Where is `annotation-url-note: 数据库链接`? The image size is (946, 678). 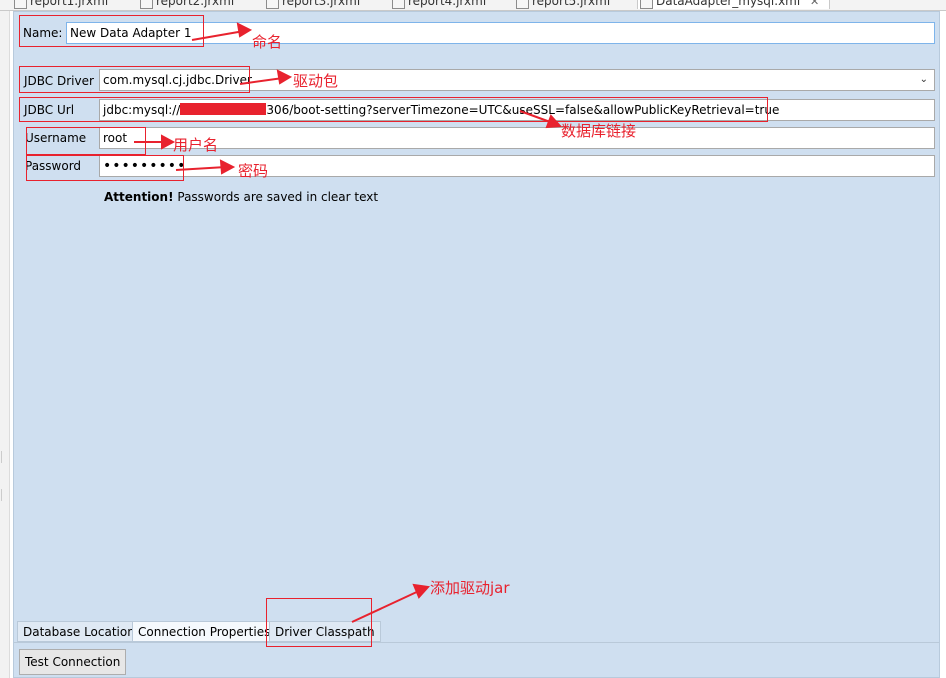 annotation-url-note: 数据库链接 is located at coordinates (599, 131).